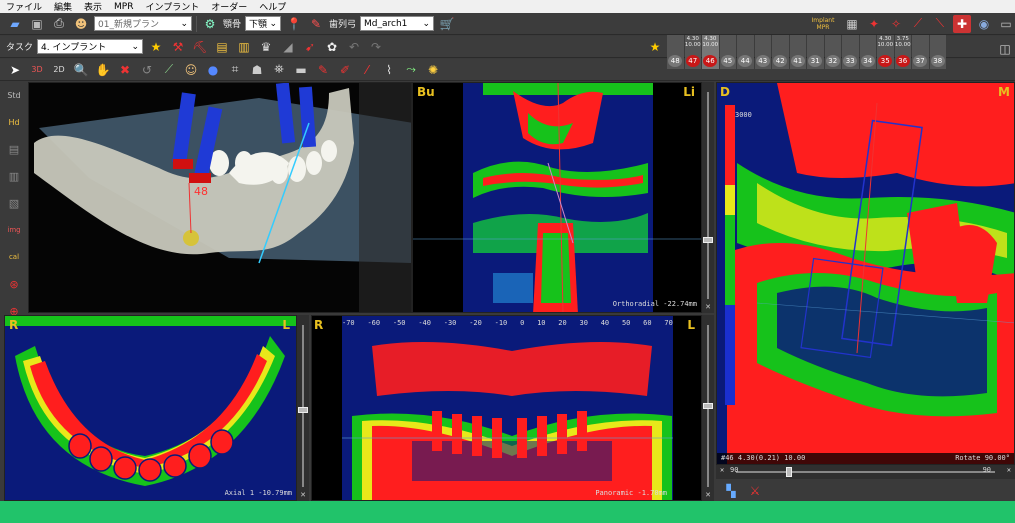  I want to click on path-icon: ⤳, so click(411, 70).